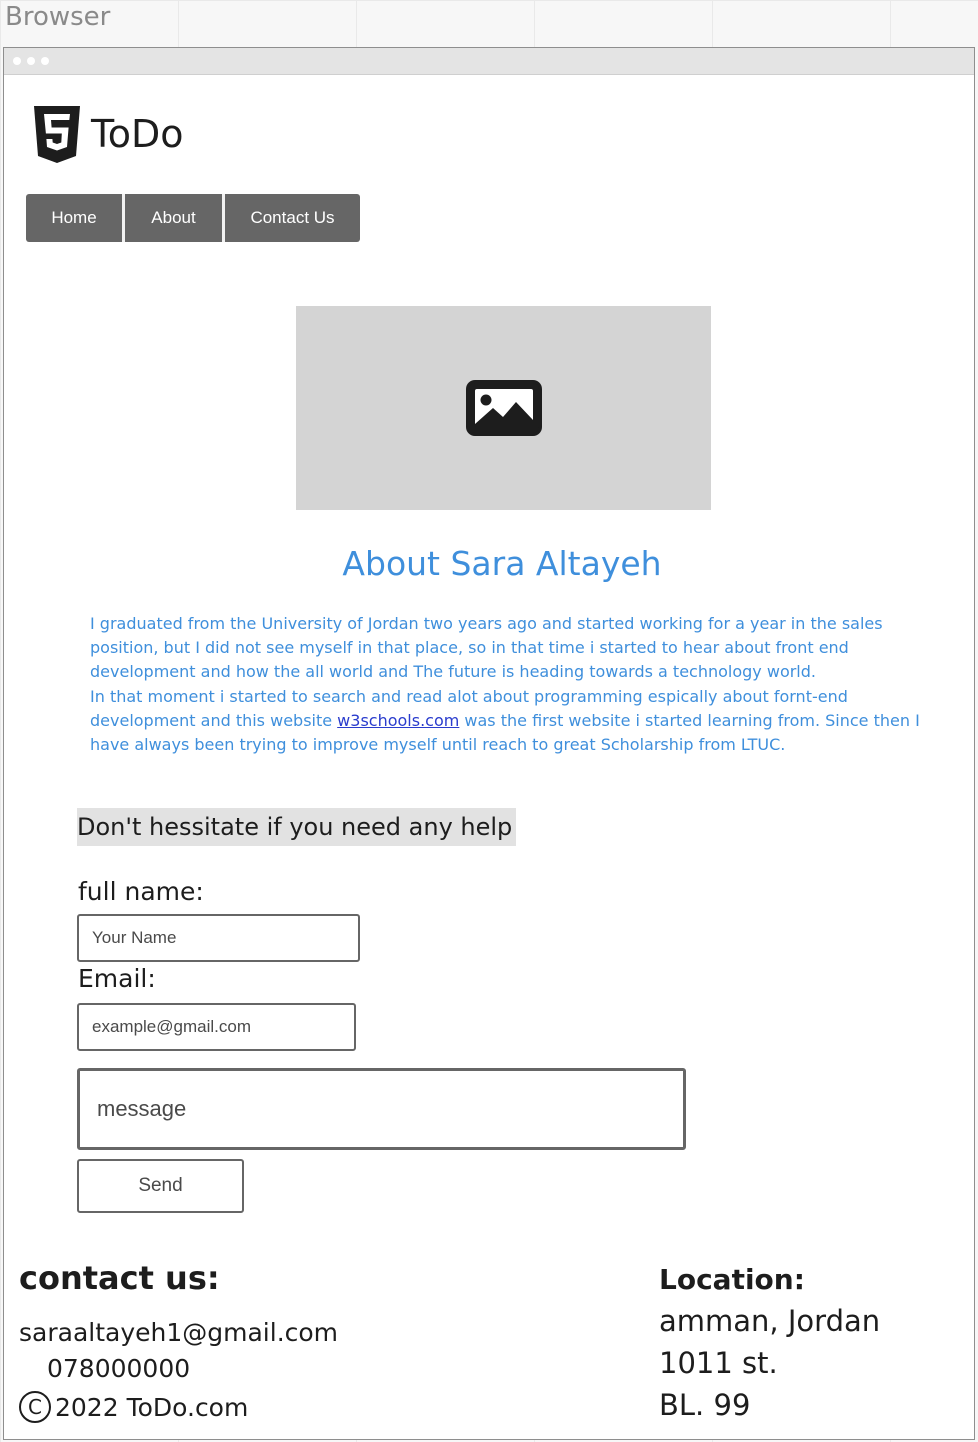 This screenshot has height=1442, width=978. I want to click on email-input: example@gmail.com, so click(216, 1027).